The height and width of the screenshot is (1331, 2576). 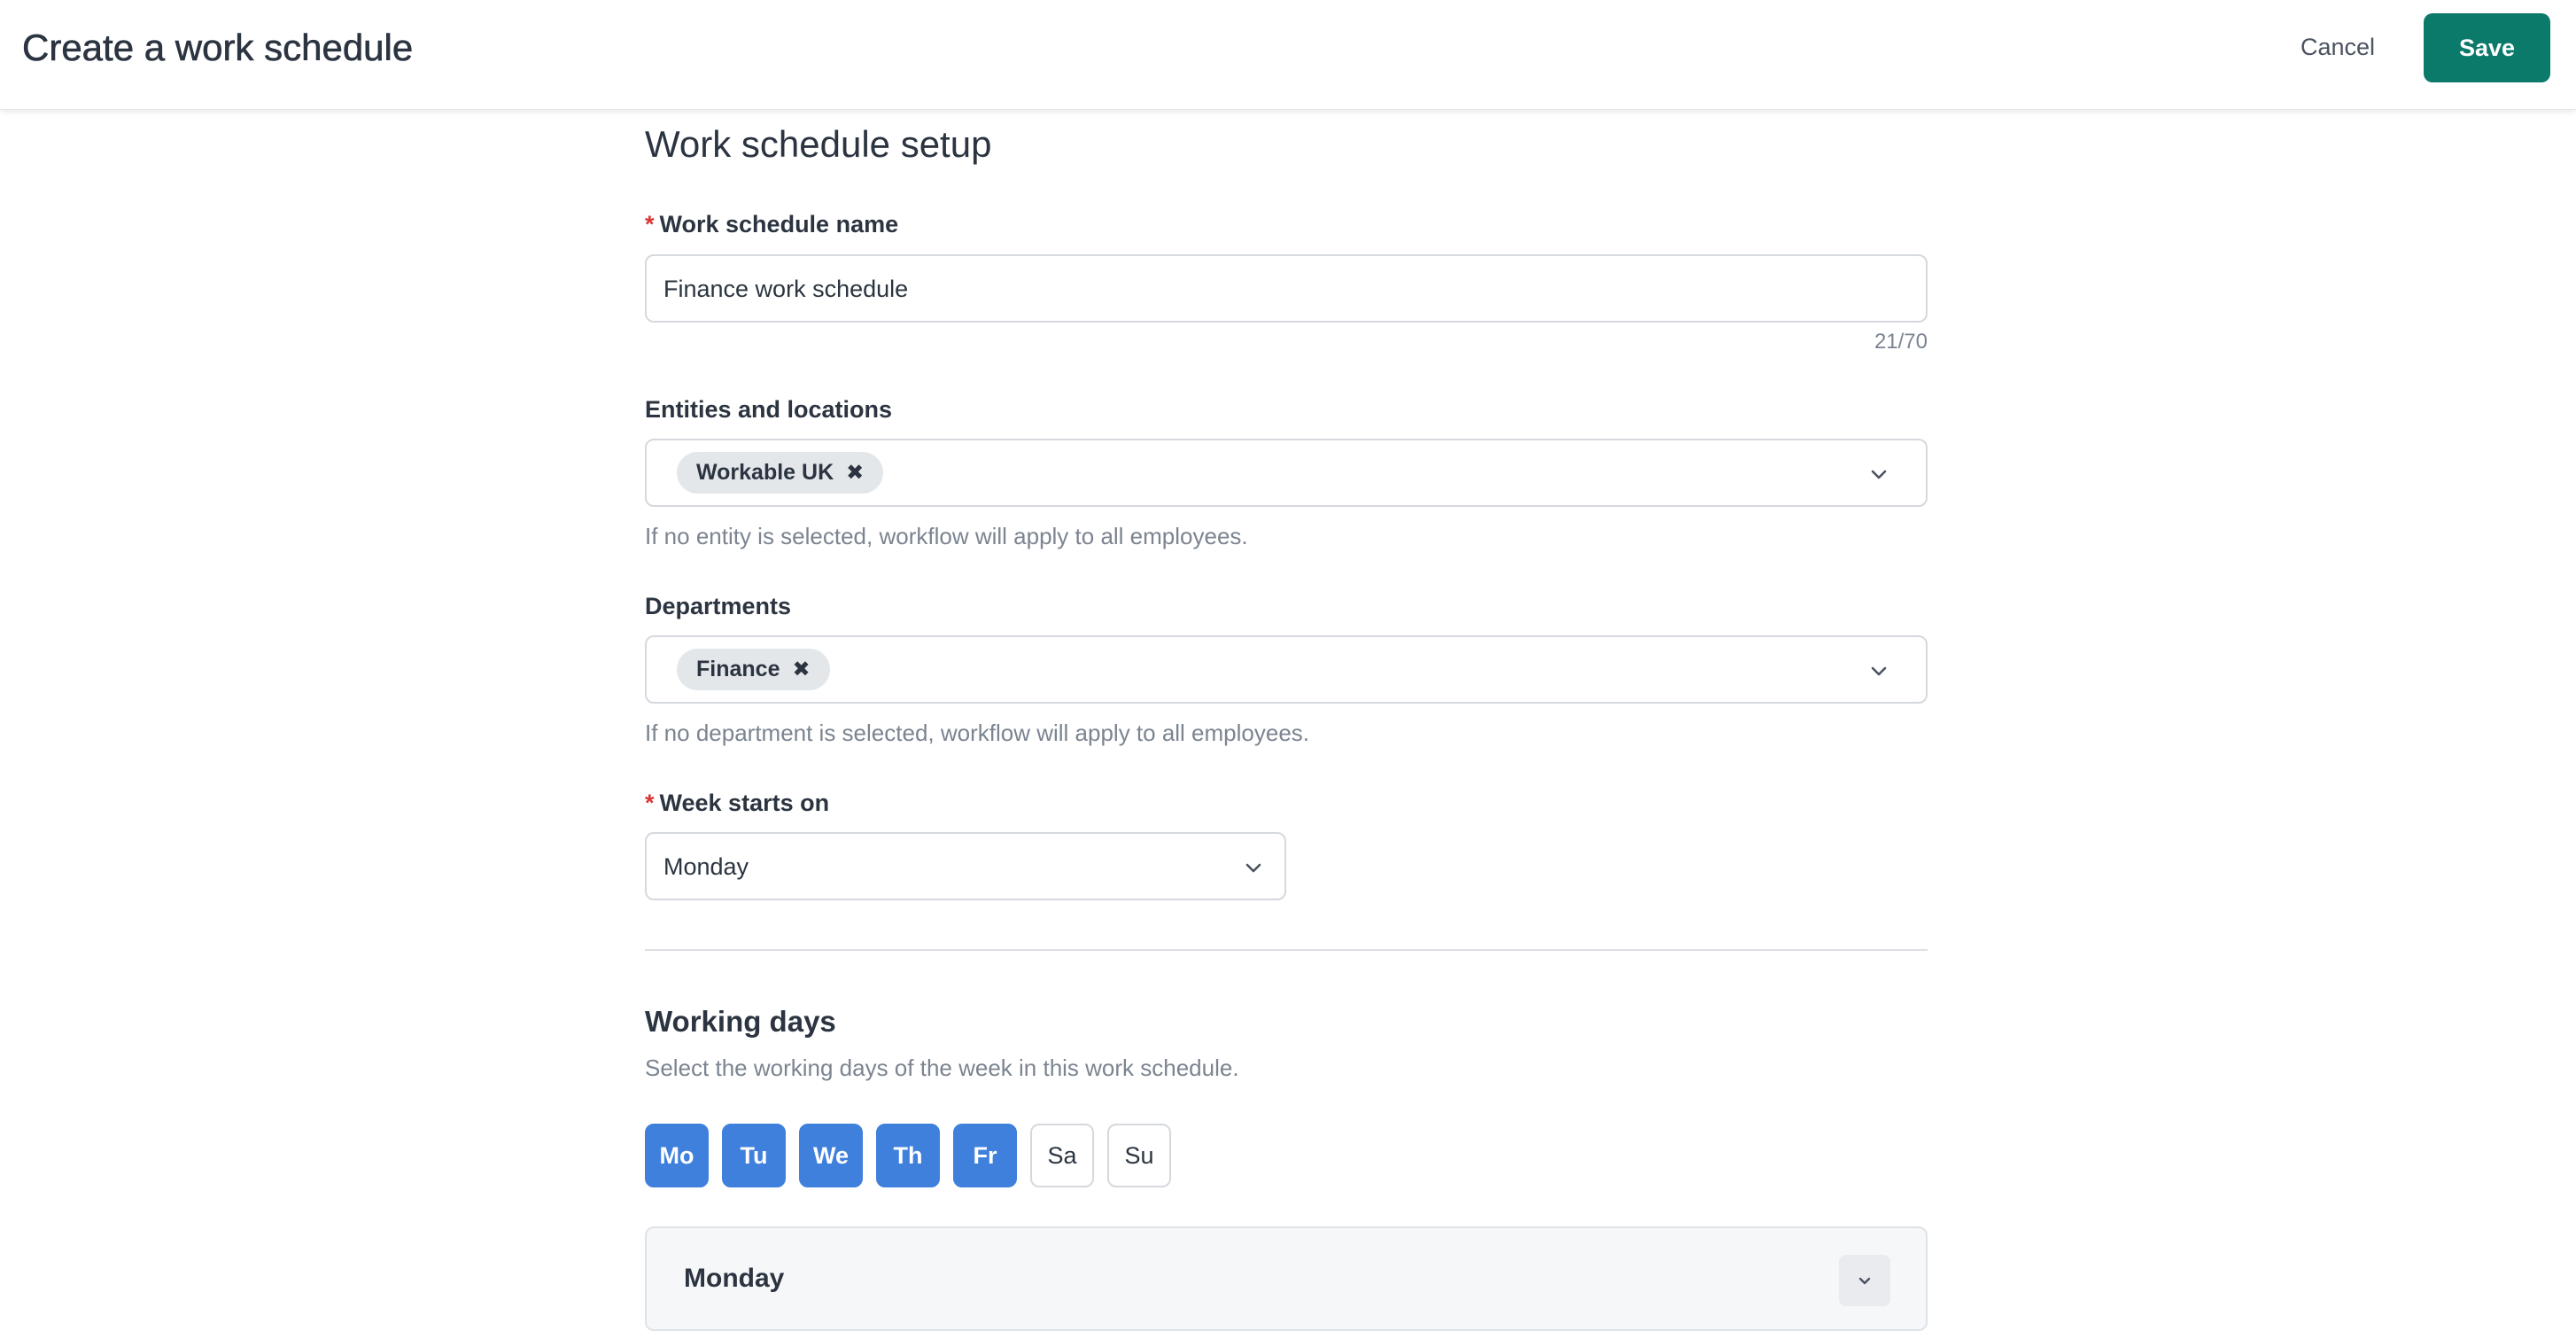 What do you see at coordinates (1062, 1155) in the screenshot?
I see `day-toggle-sa: Sa` at bounding box center [1062, 1155].